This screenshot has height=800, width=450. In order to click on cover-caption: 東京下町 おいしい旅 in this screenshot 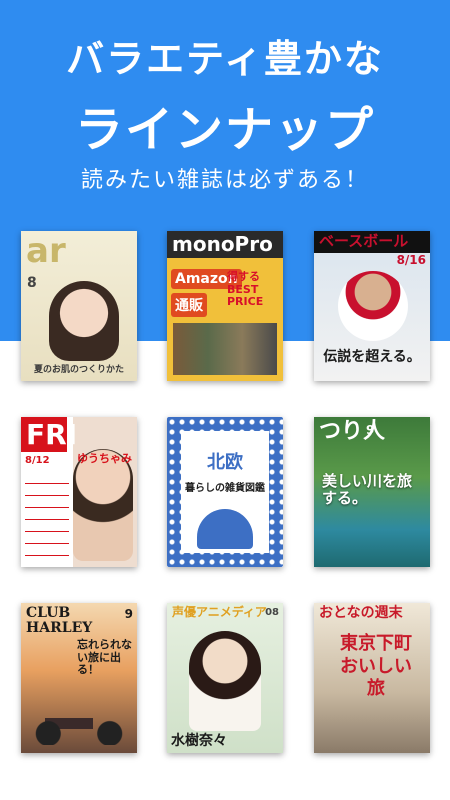, I will do `click(376, 666)`.